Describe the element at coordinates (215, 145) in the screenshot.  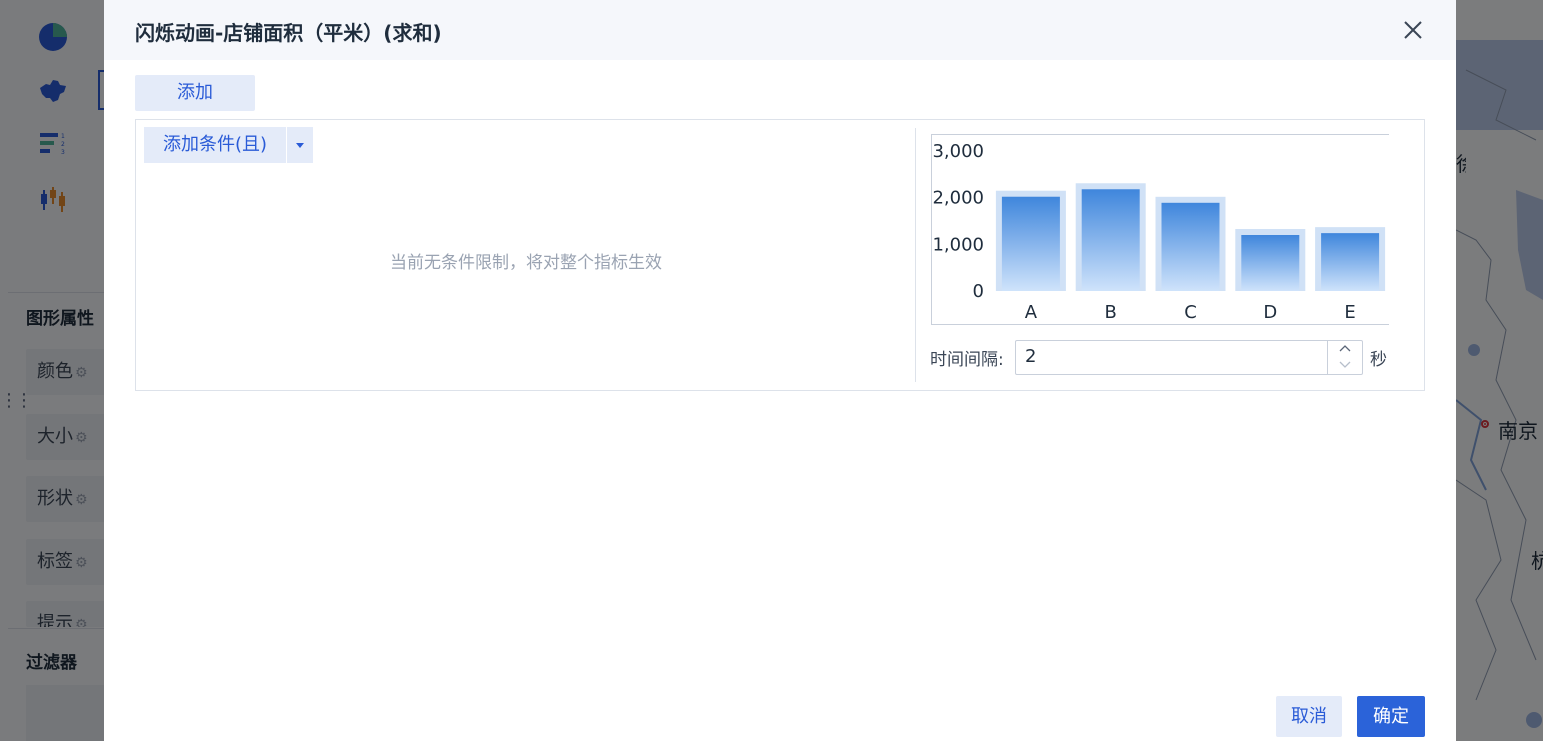
I see `add-condition-button: 添加条件(且)` at that location.